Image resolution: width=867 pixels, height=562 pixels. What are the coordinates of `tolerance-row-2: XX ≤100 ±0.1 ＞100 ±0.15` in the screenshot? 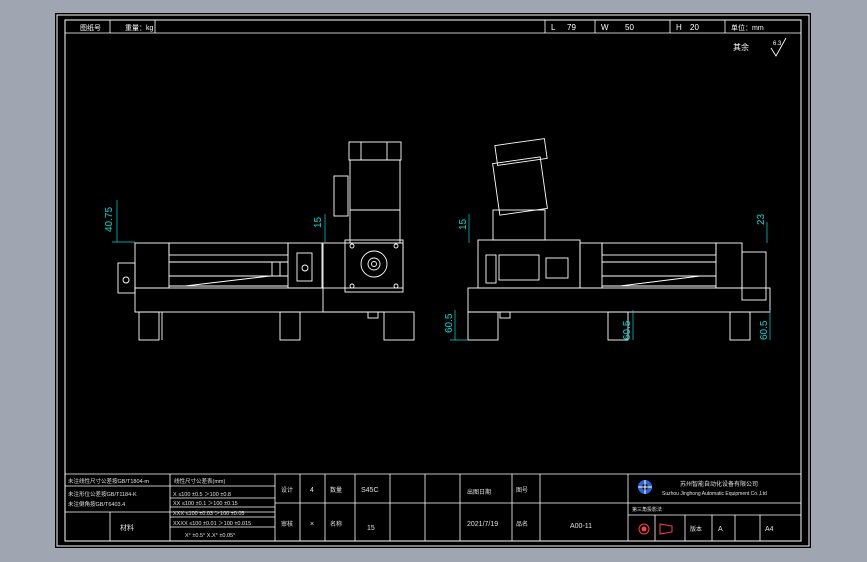 It's located at (205, 504).